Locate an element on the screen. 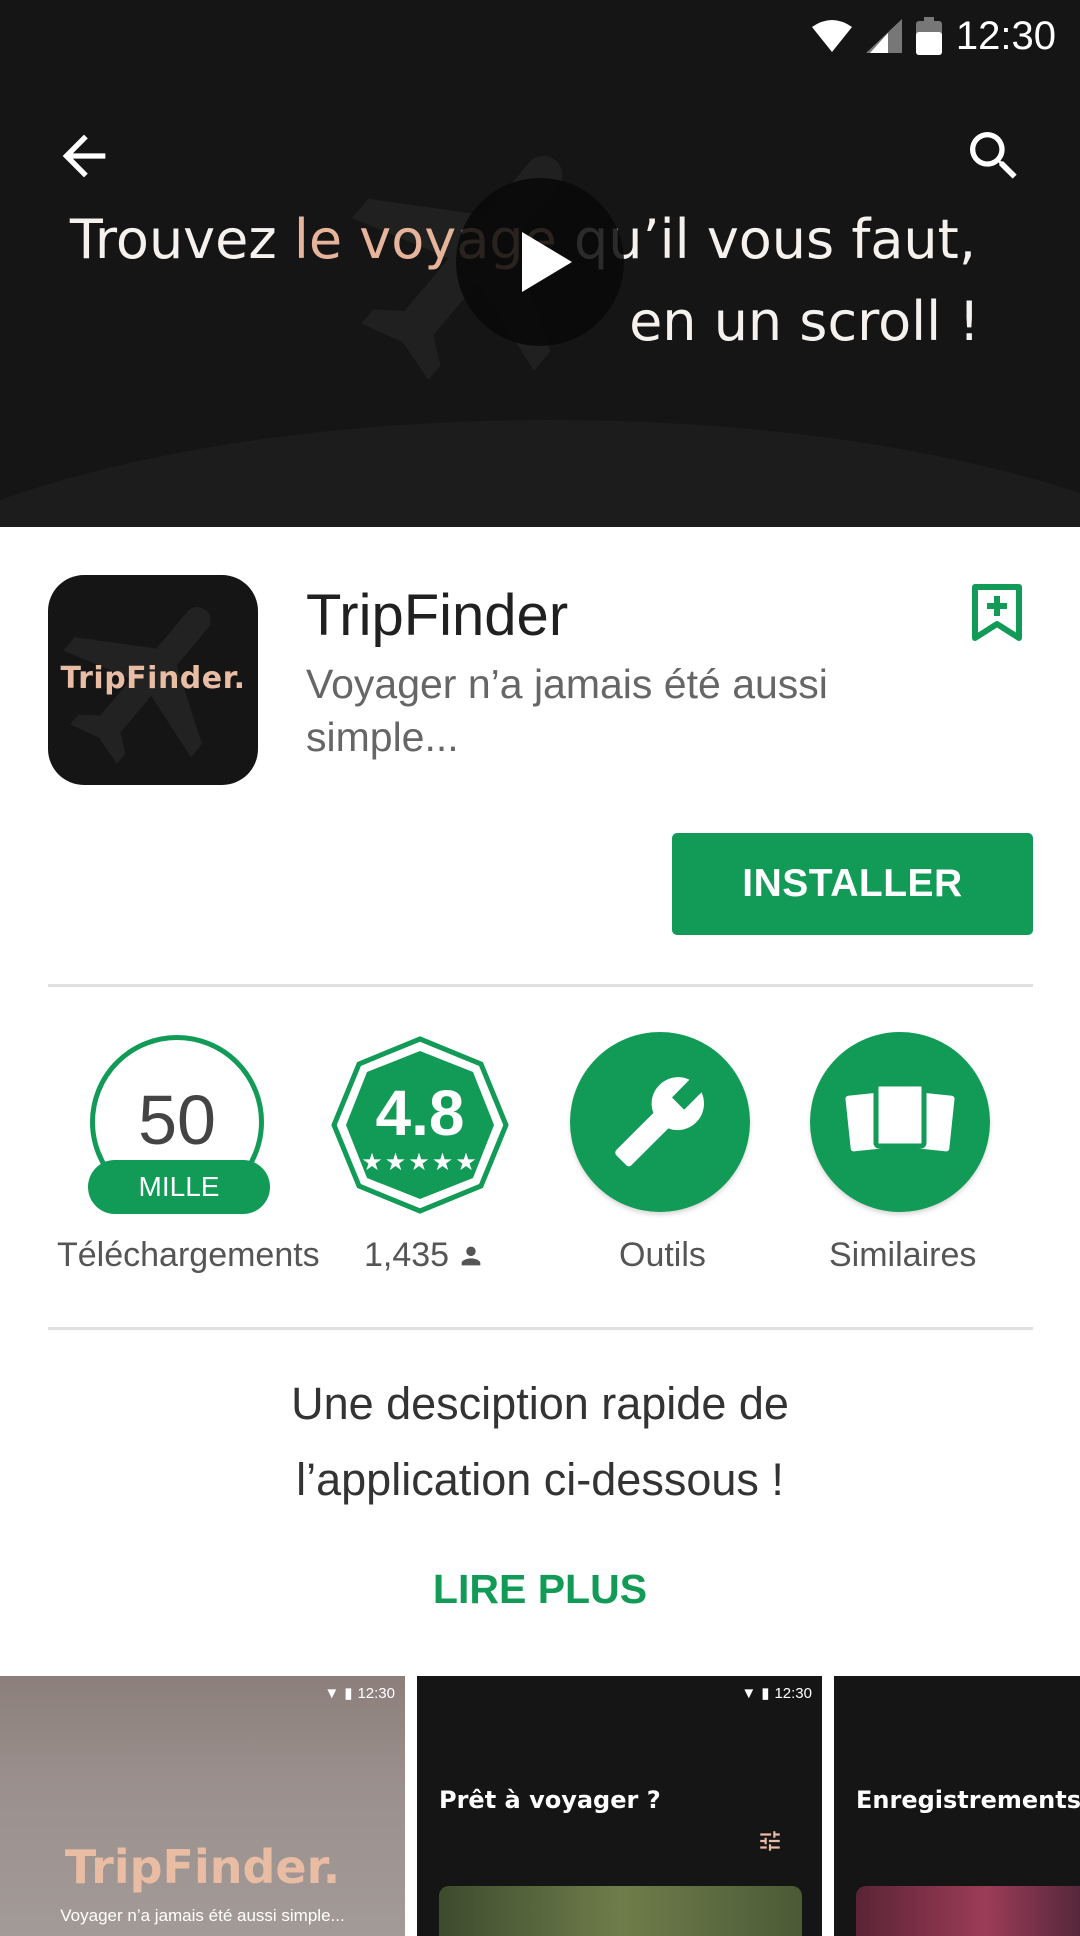 The width and height of the screenshot is (1080, 1936). rating-stars: ★★★★★ is located at coordinates (420, 1162).